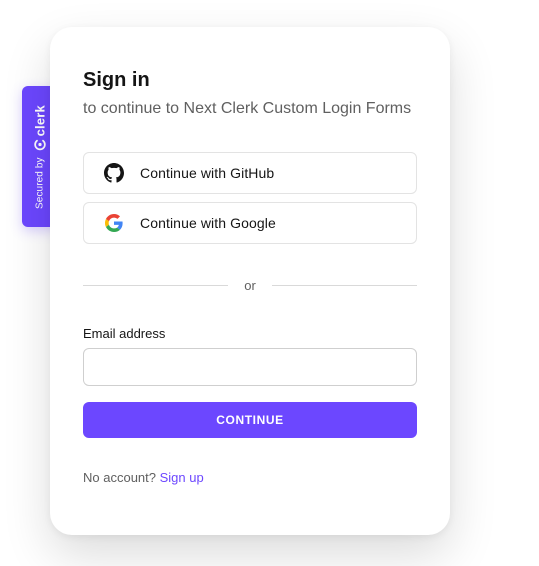  I want to click on github-button-label: Continue with GitHub, so click(207, 173).